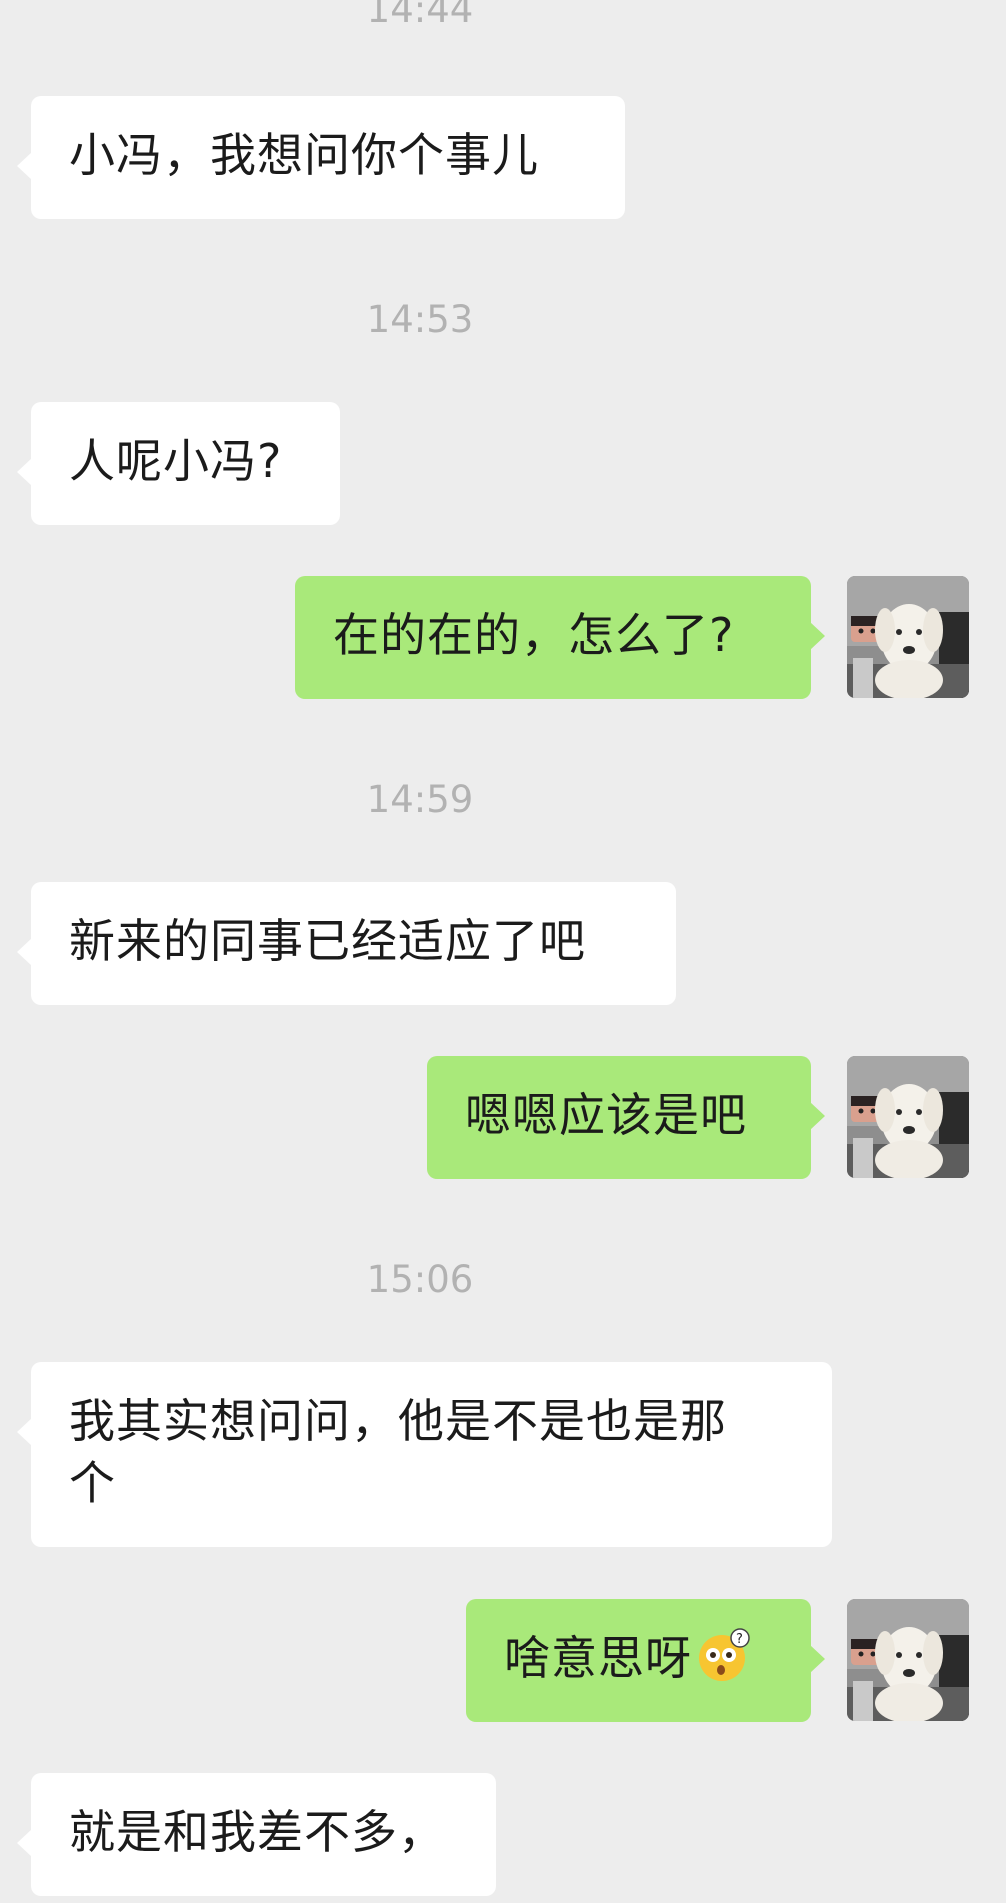  What do you see at coordinates (420, 799) in the screenshot?
I see `timestamp: 14:59` at bounding box center [420, 799].